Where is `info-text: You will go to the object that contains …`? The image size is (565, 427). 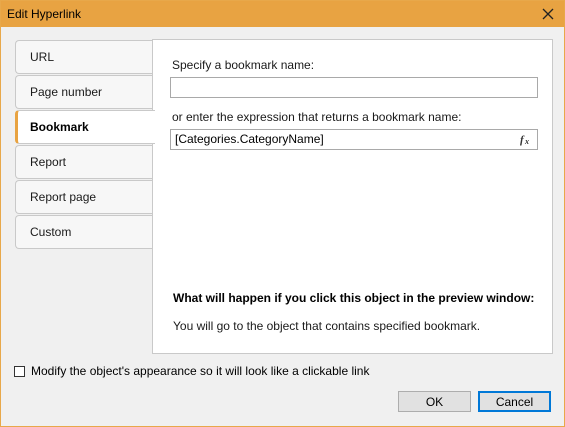
info-text: You will go to the object that contains … is located at coordinates (327, 326).